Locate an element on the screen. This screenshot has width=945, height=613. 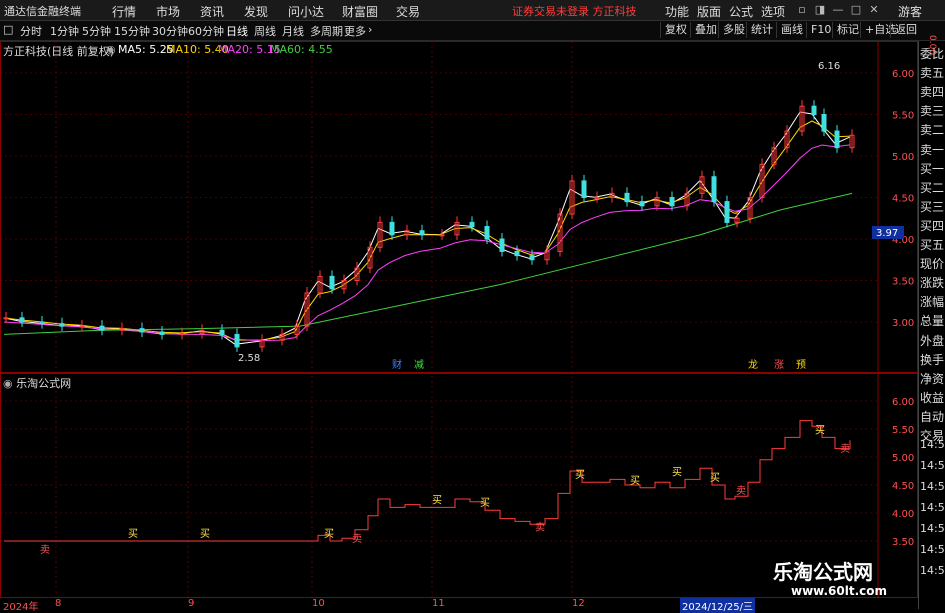
y-tick: 3.00 is located at coordinates (903, 323).